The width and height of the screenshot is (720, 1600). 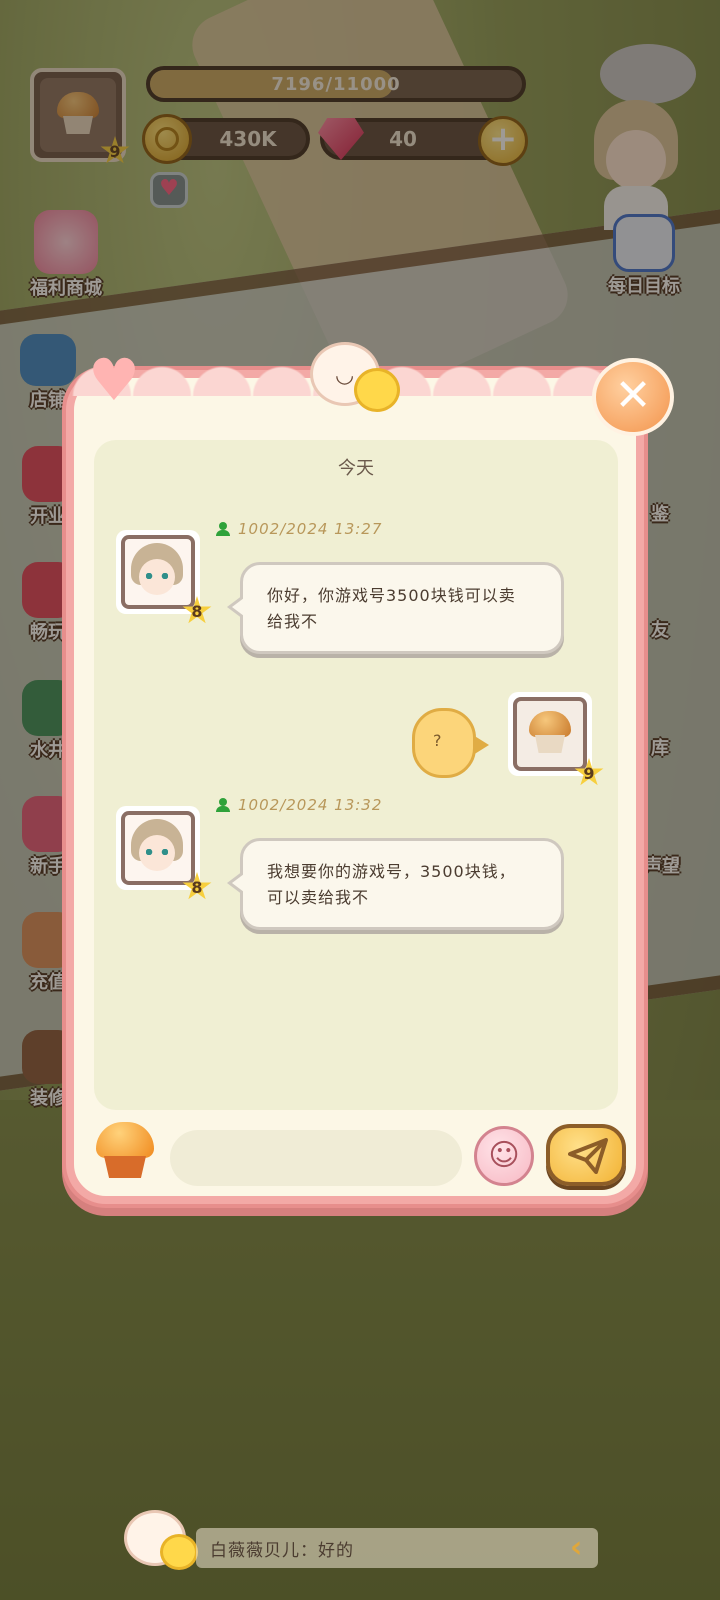 I want to click on send-button, so click(x=586, y=1155).